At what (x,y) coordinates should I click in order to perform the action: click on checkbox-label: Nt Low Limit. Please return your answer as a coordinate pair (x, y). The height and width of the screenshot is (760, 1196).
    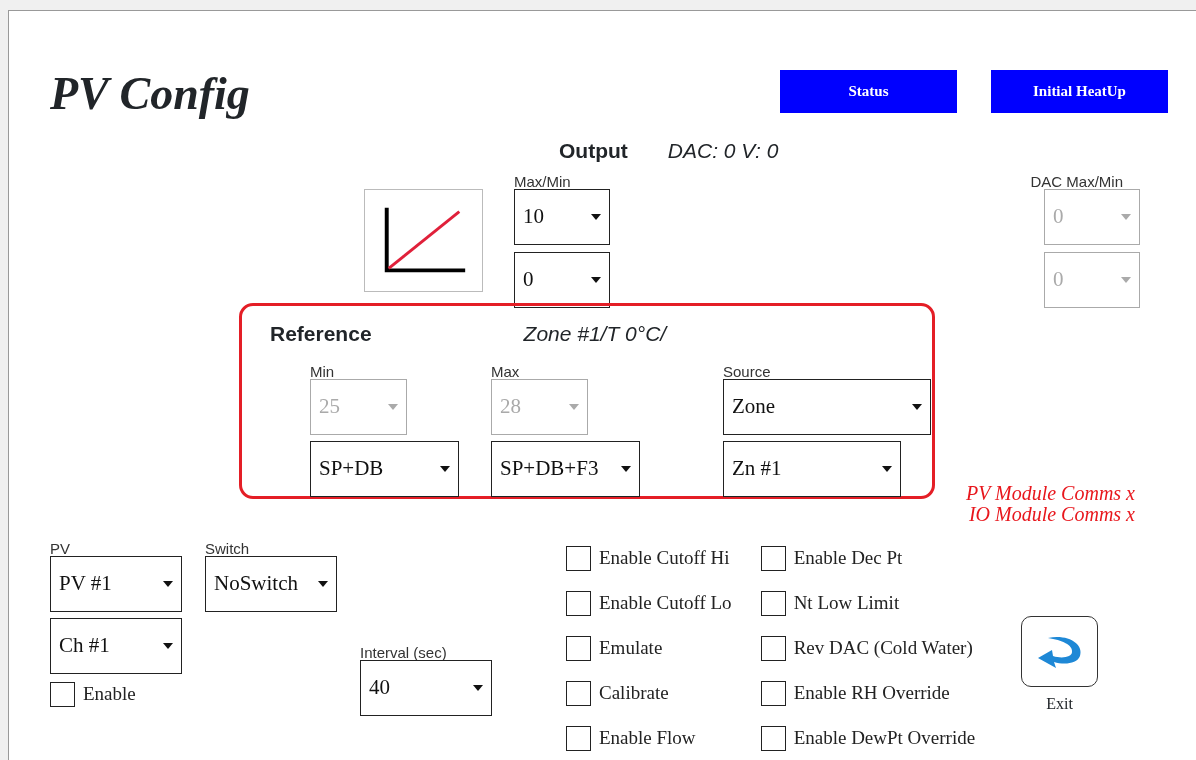
    Looking at the image, I should click on (846, 603).